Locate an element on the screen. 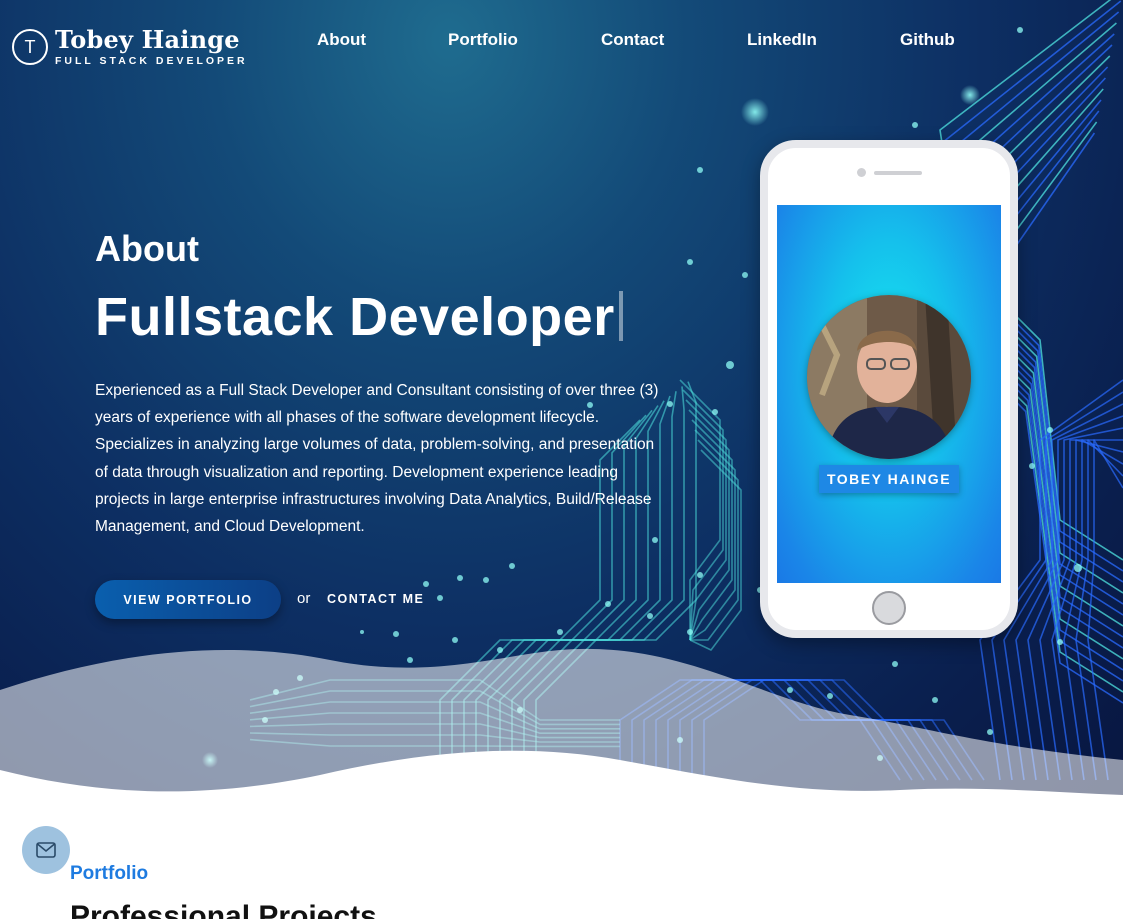 This screenshot has height=919, width=1123. portfolio-section-title: Professional Projects is located at coordinates (223, 909).